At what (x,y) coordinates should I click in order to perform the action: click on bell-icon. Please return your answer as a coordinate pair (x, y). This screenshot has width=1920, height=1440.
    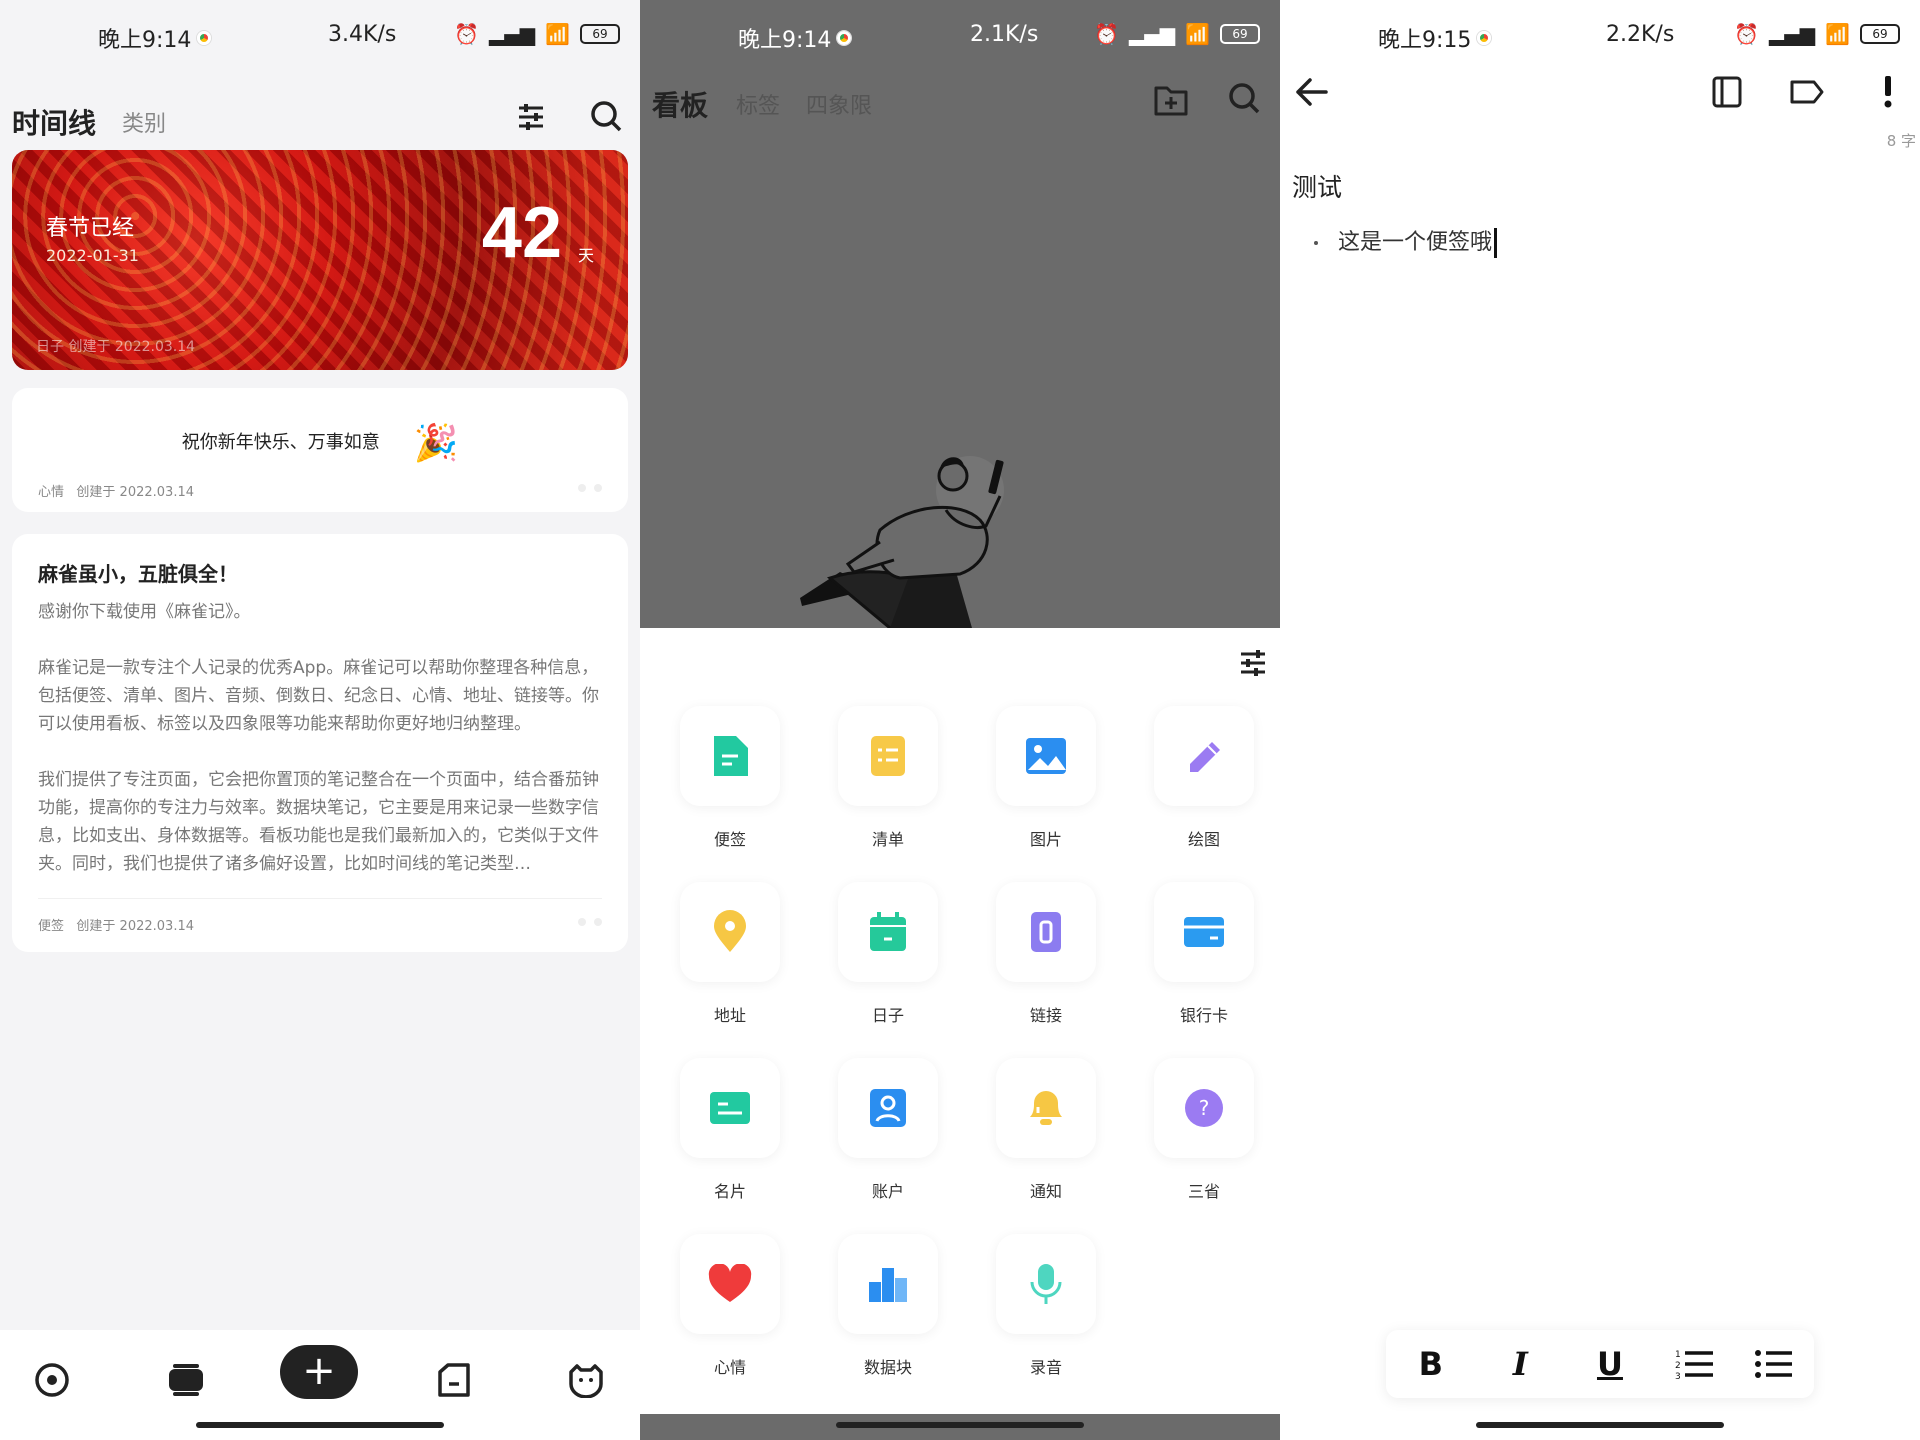
    Looking at the image, I should click on (1046, 1108).